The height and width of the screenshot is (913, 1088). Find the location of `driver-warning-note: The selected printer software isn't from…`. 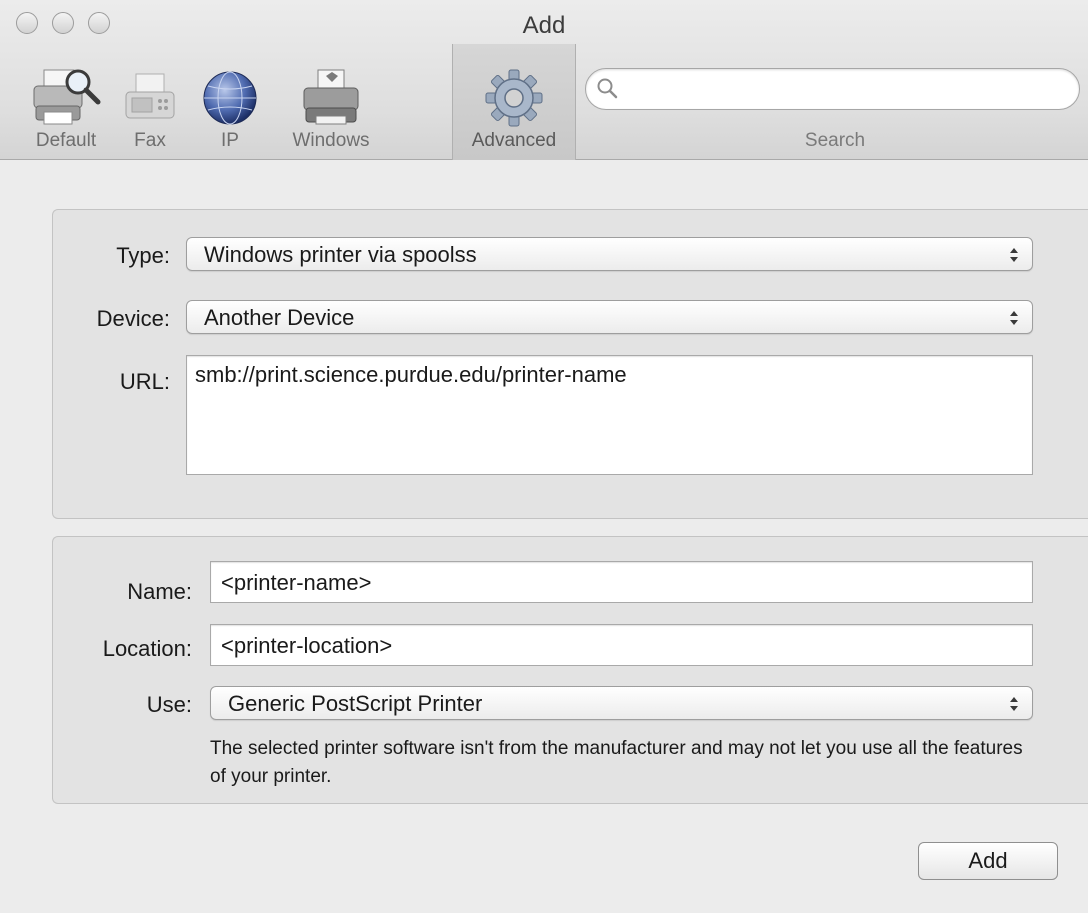

driver-warning-note: The selected printer software isn't from… is located at coordinates (616, 762).